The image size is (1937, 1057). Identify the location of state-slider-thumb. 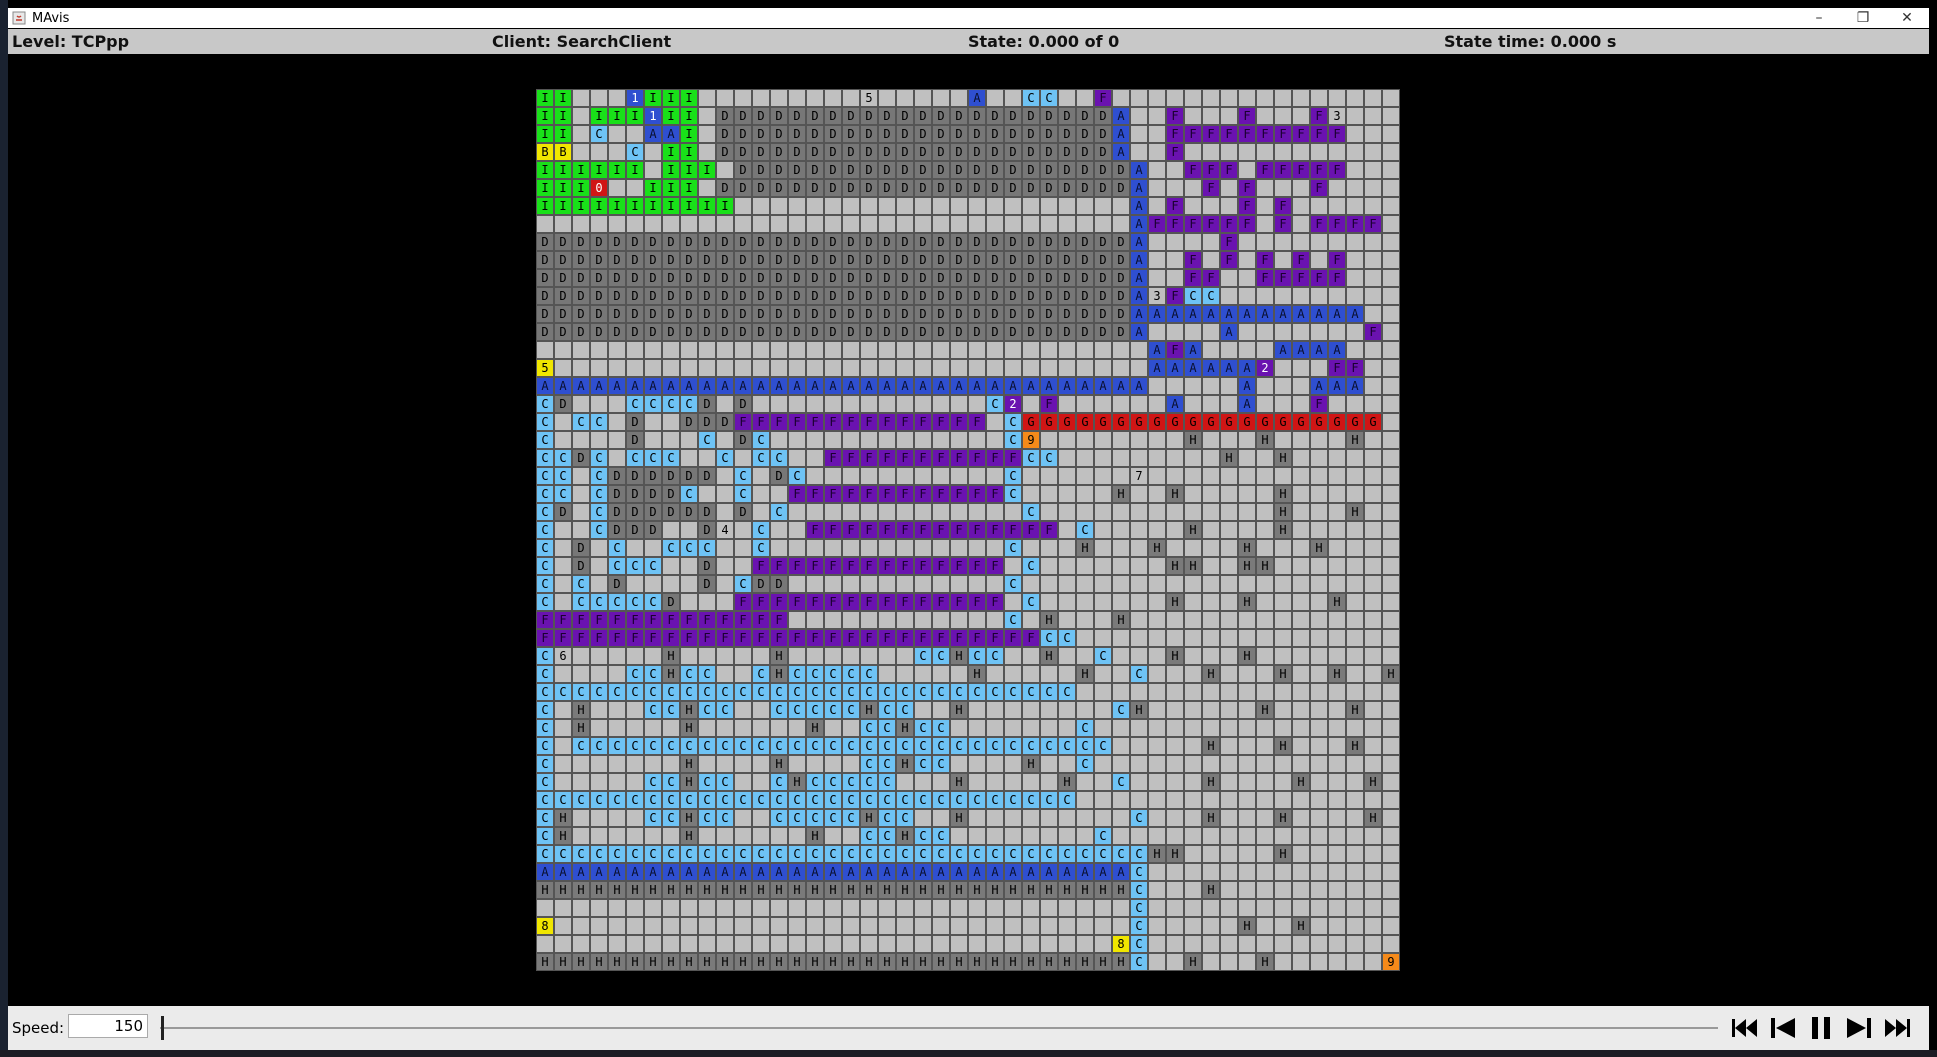
(162, 1028).